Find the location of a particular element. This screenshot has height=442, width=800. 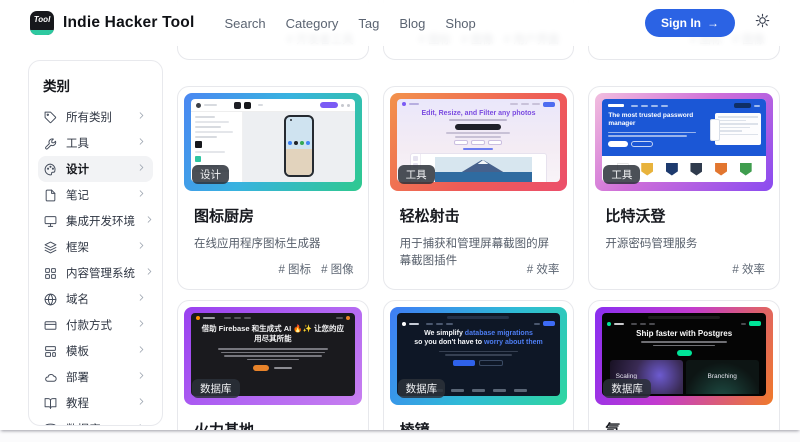

nav-category: Category is located at coordinates (312, 23).